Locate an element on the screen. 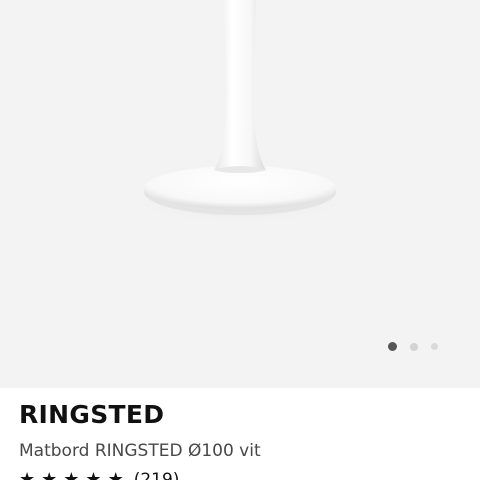  product-description: Matbord RINGSTED Ø100 vit is located at coordinates (140, 451).